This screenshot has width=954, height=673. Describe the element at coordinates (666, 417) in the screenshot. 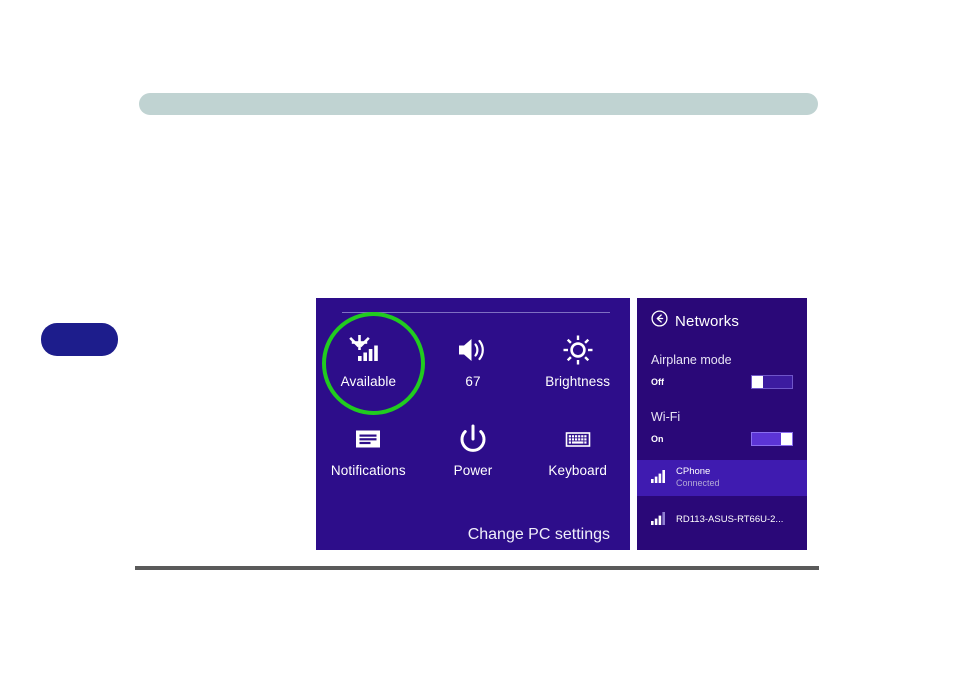

I see `wifi-label: Wi-Fi` at that location.